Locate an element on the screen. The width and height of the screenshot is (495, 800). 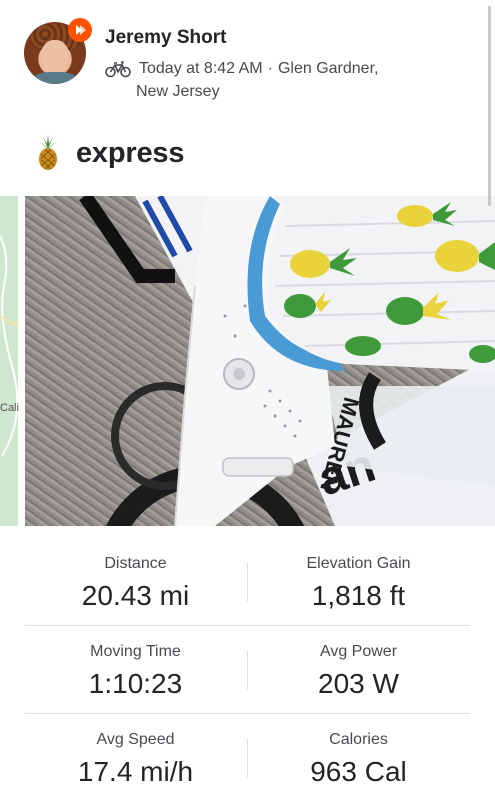
stat-calories: Calories 963 Cal is located at coordinates (358, 757).